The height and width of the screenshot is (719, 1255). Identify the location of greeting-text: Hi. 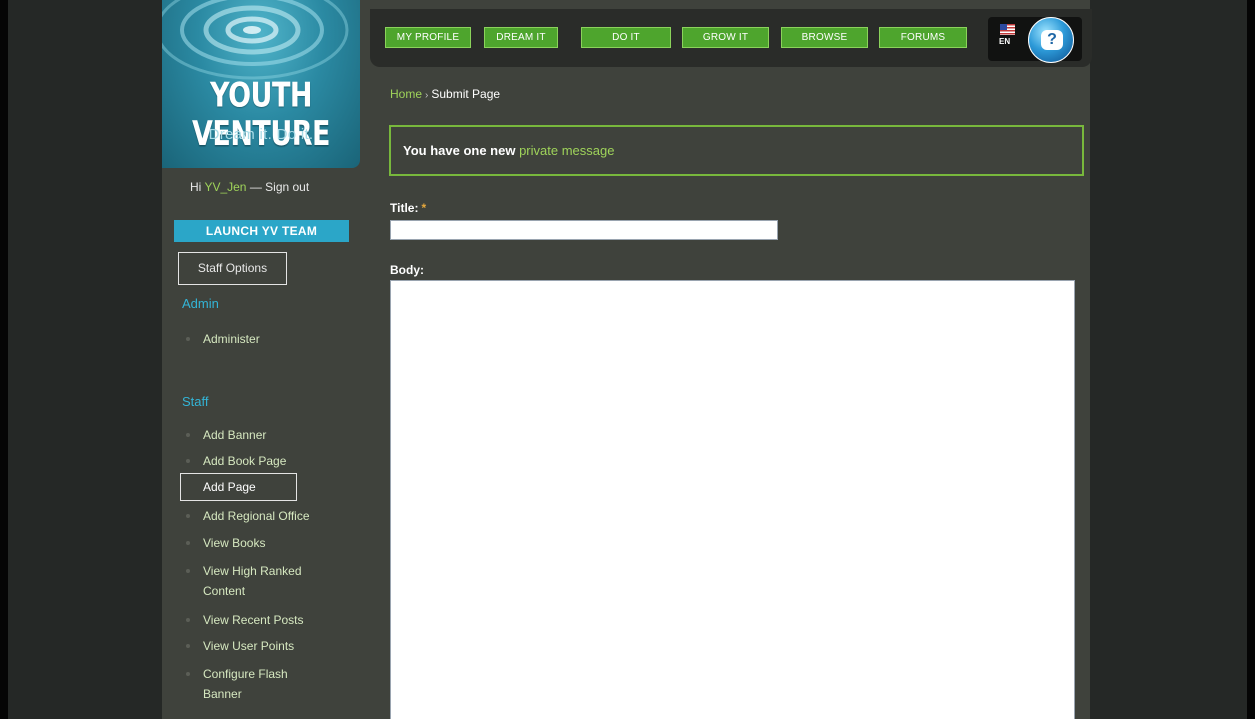
(197, 187).